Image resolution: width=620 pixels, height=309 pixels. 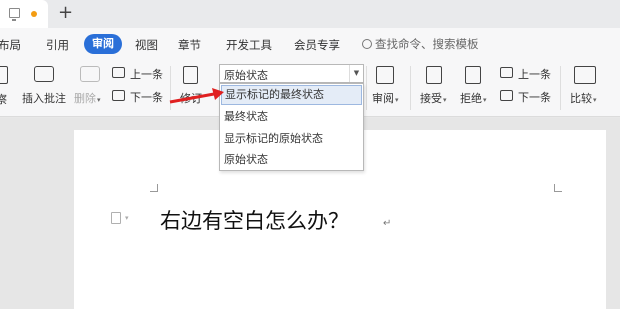 What do you see at coordinates (585, 75) in the screenshot?
I see `compare-icon` at bounding box center [585, 75].